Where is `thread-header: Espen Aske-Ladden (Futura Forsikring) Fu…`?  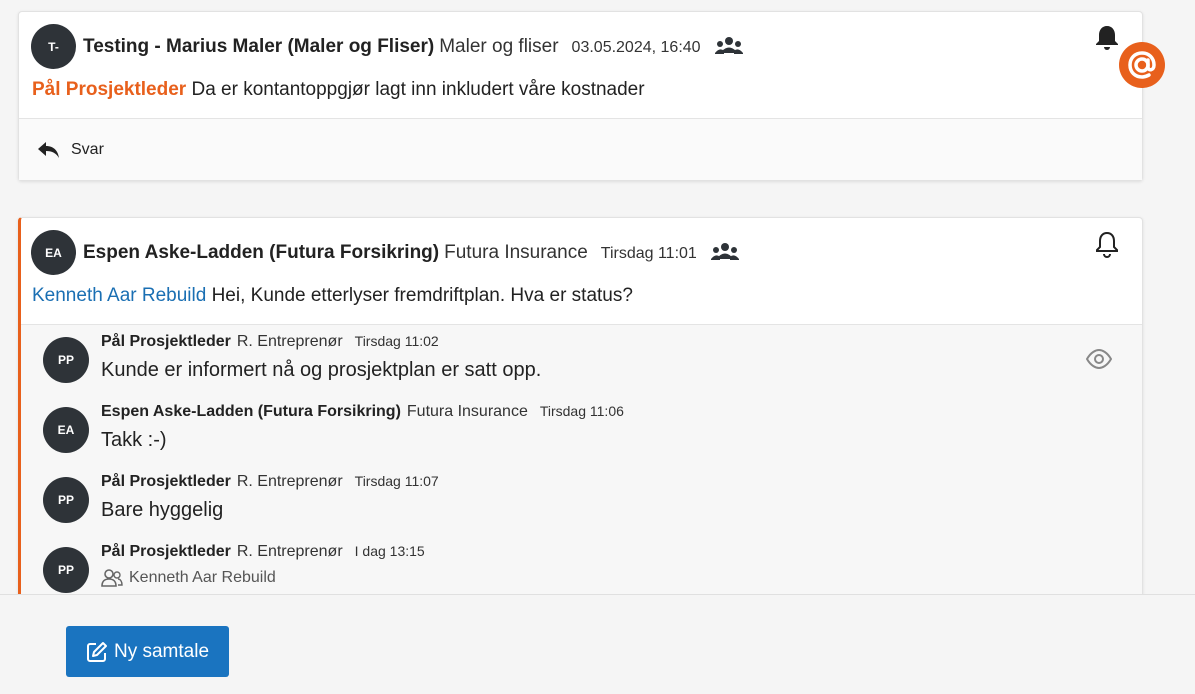
thread-header: Espen Aske-Ladden (Futura Forsikring) Fu… is located at coordinates (411, 253).